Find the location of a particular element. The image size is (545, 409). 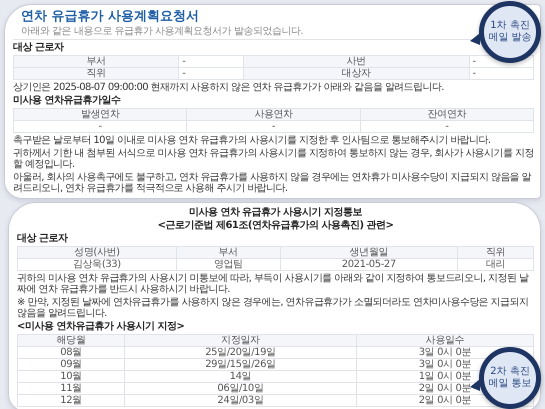

table-cell: 25일/20일/19일 is located at coordinates (240, 352).